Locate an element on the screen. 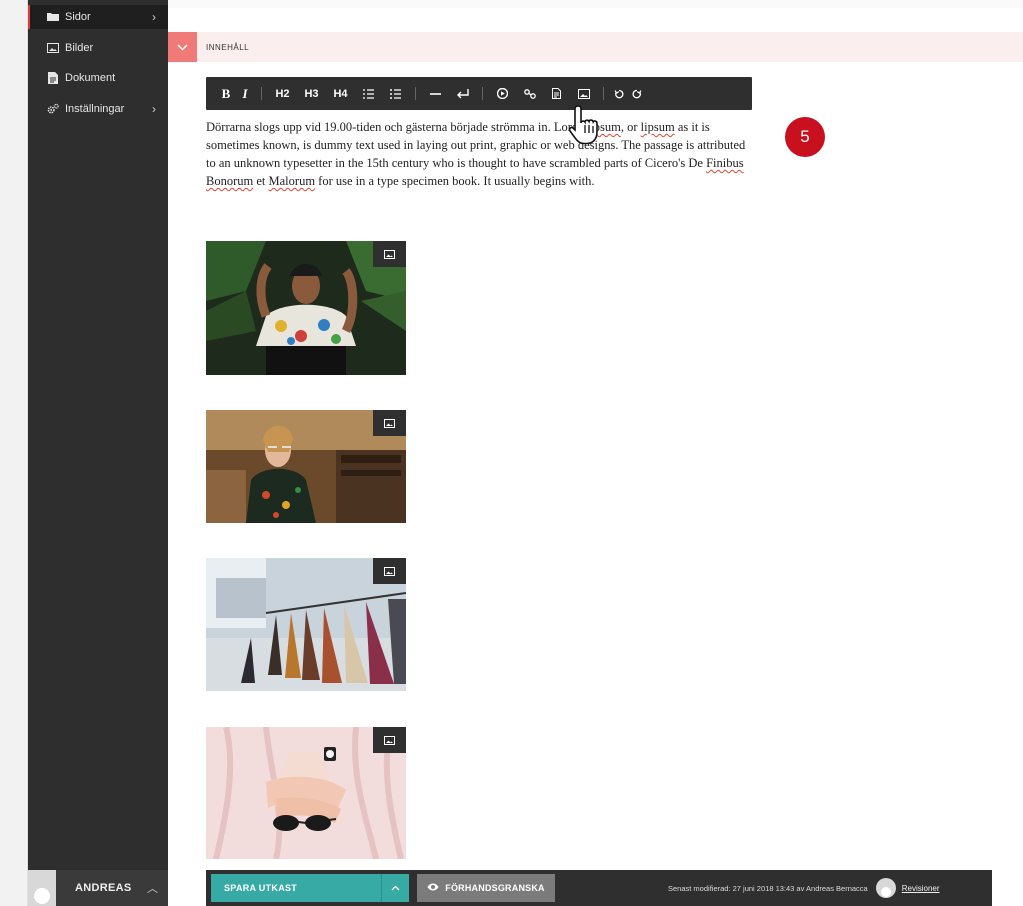  section-header: INNEHÅLL is located at coordinates (595, 47).